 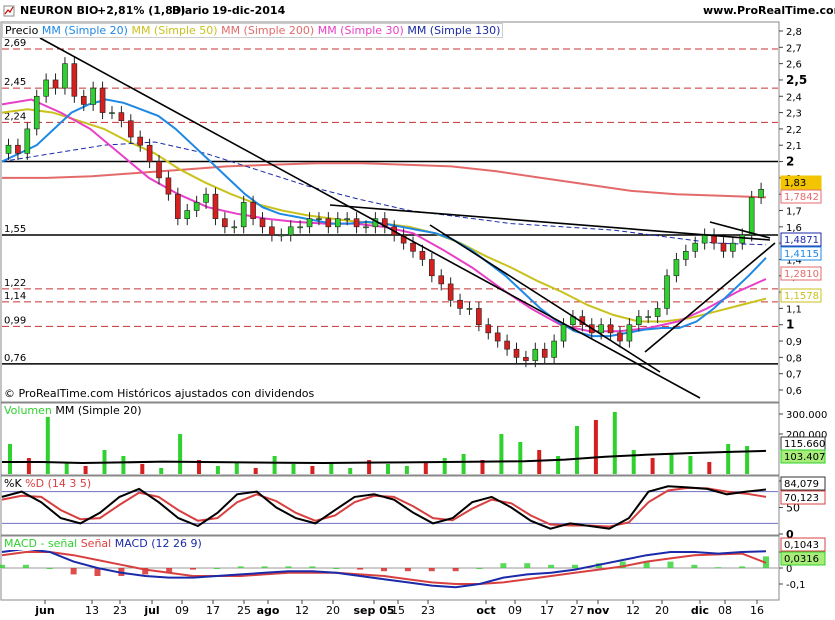 What do you see at coordinates (41, 543) in the screenshot?
I see `legend-macd-signal-diff: MACD - señal` at bounding box center [41, 543].